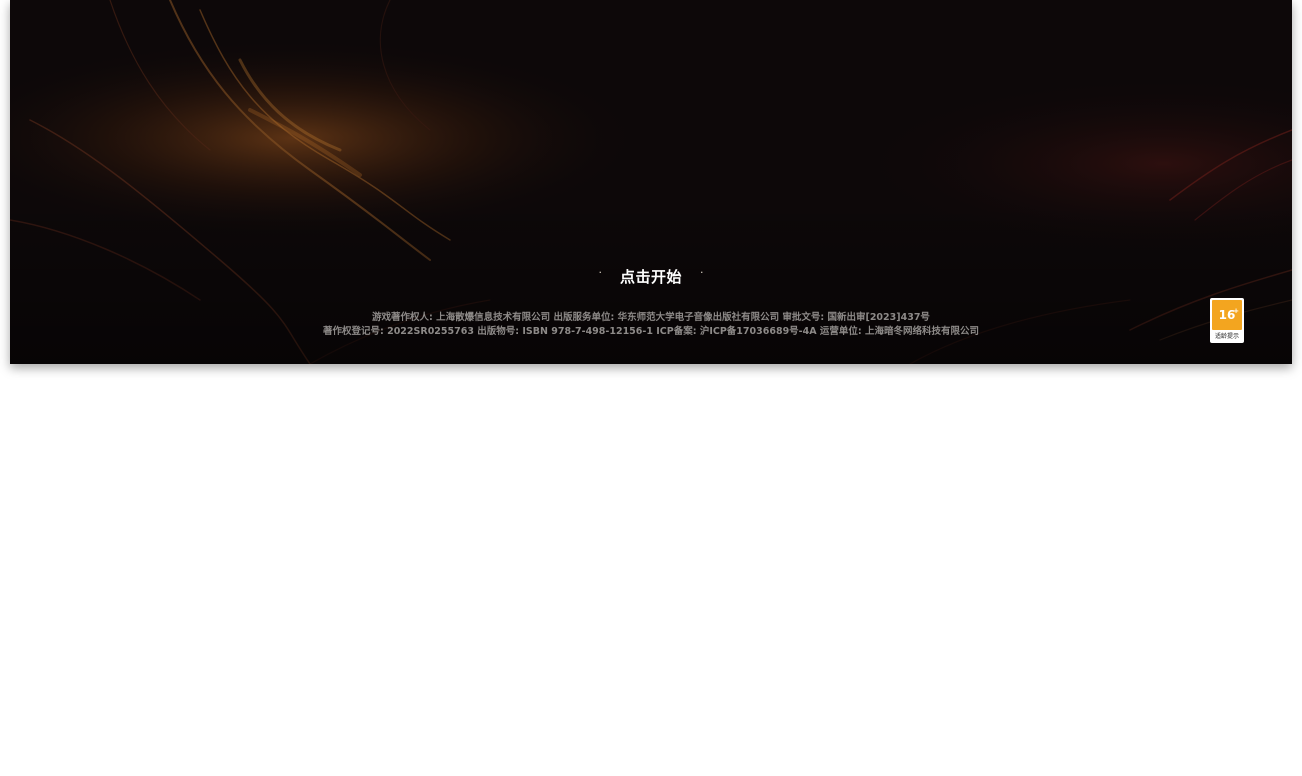 The image size is (1302, 776). Describe the element at coordinates (702, 272) in the screenshot. I see `start-decoration-right: ·` at that location.